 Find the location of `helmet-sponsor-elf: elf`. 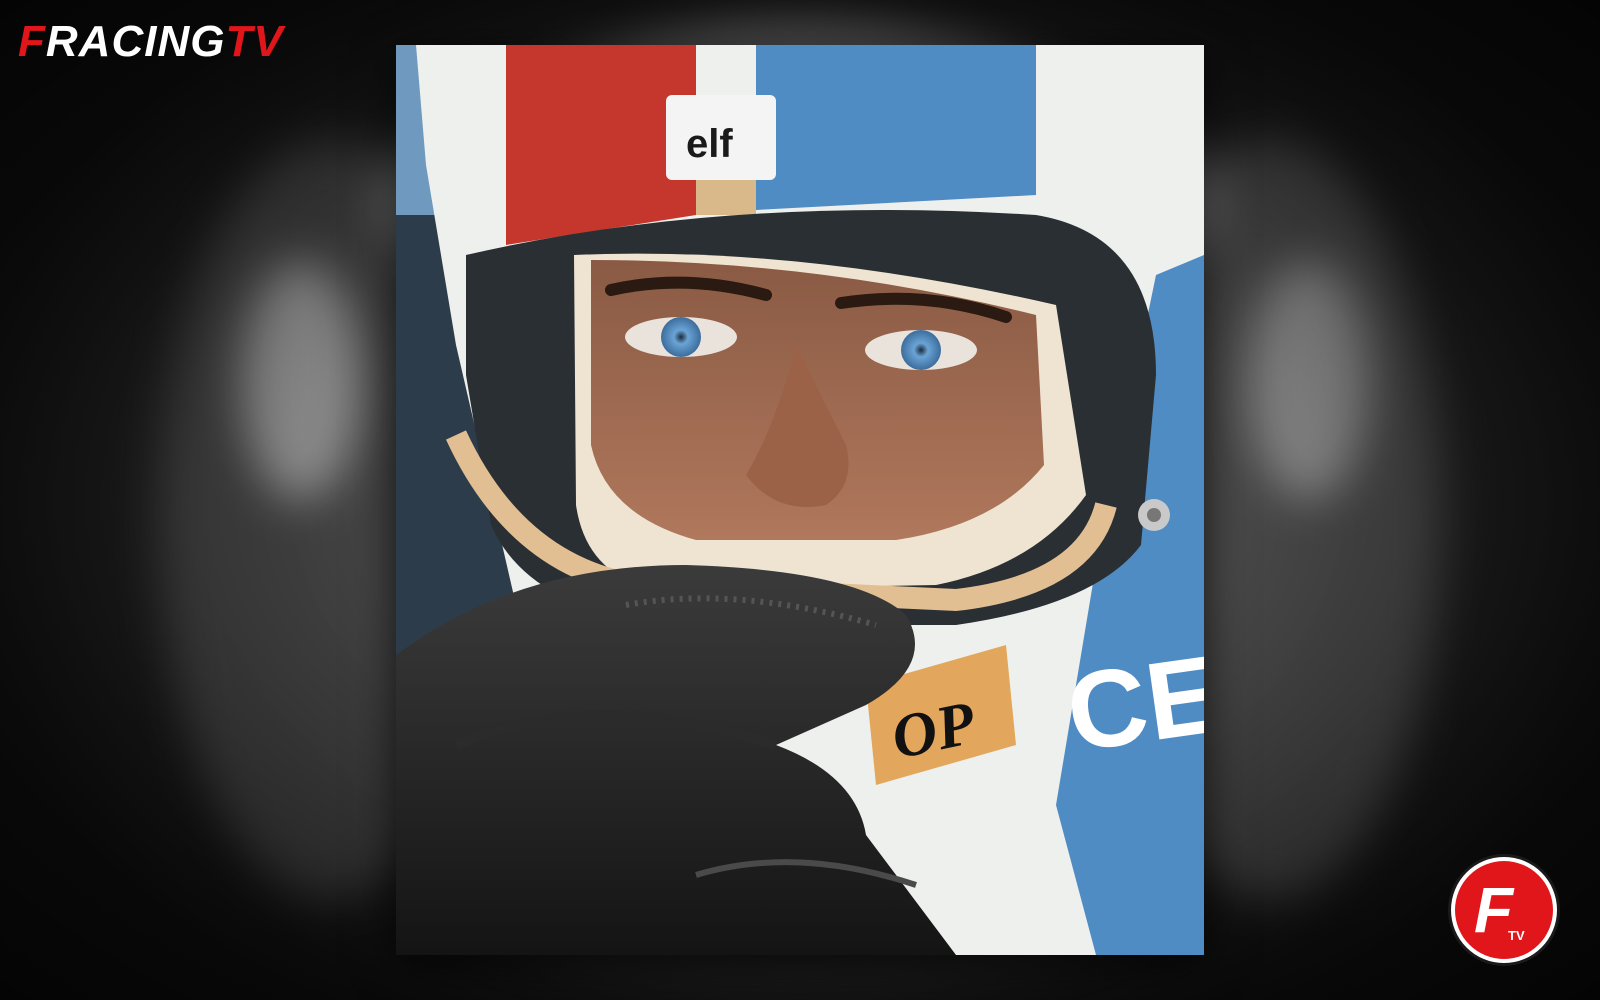

helmet-sponsor-elf: elf is located at coordinates (709, 144).